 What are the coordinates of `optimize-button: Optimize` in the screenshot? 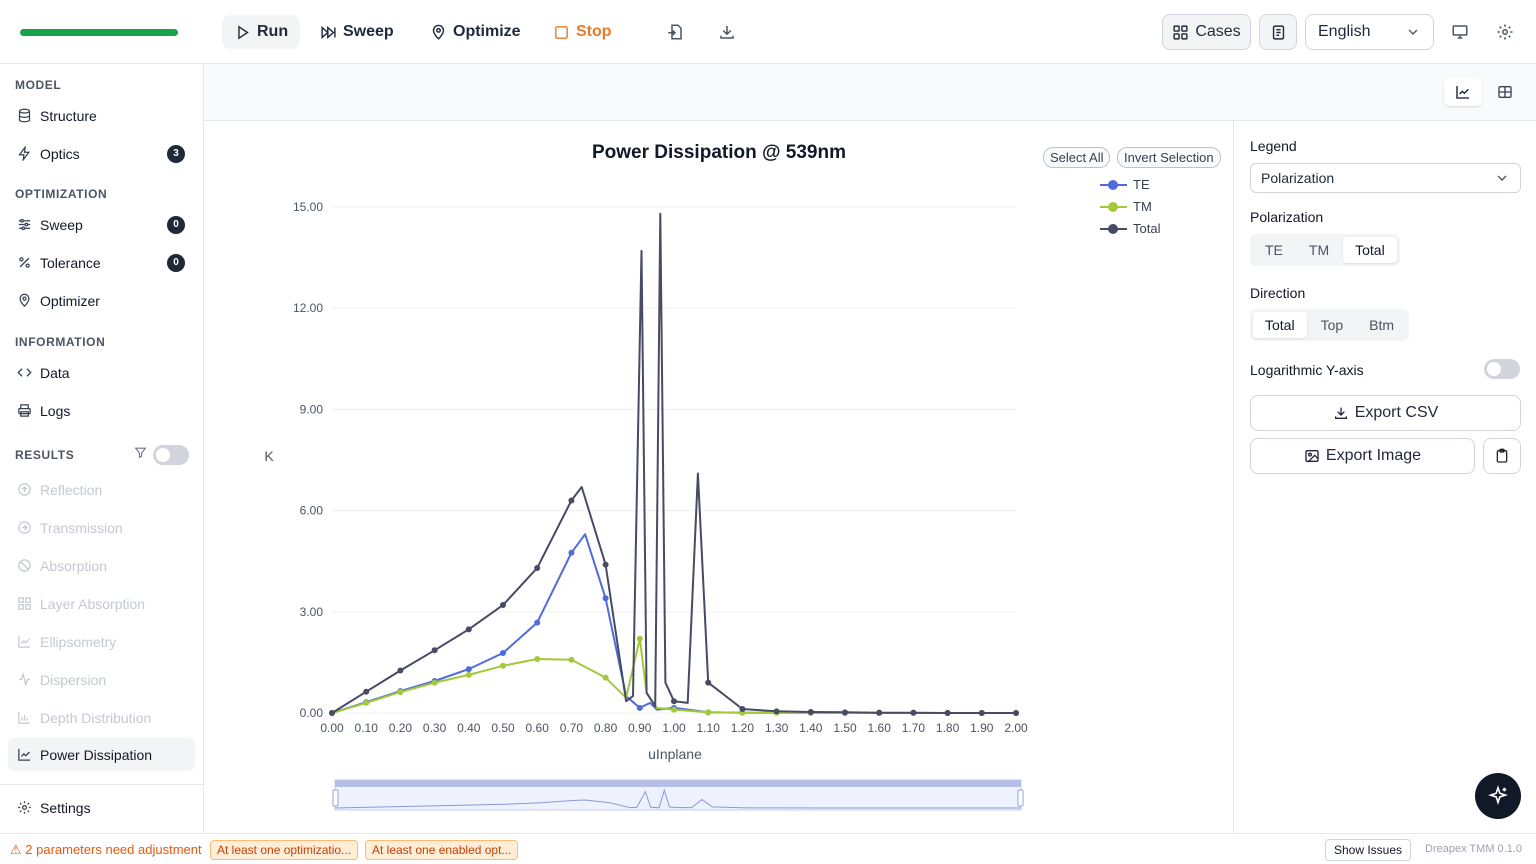 It's located at (475, 32).